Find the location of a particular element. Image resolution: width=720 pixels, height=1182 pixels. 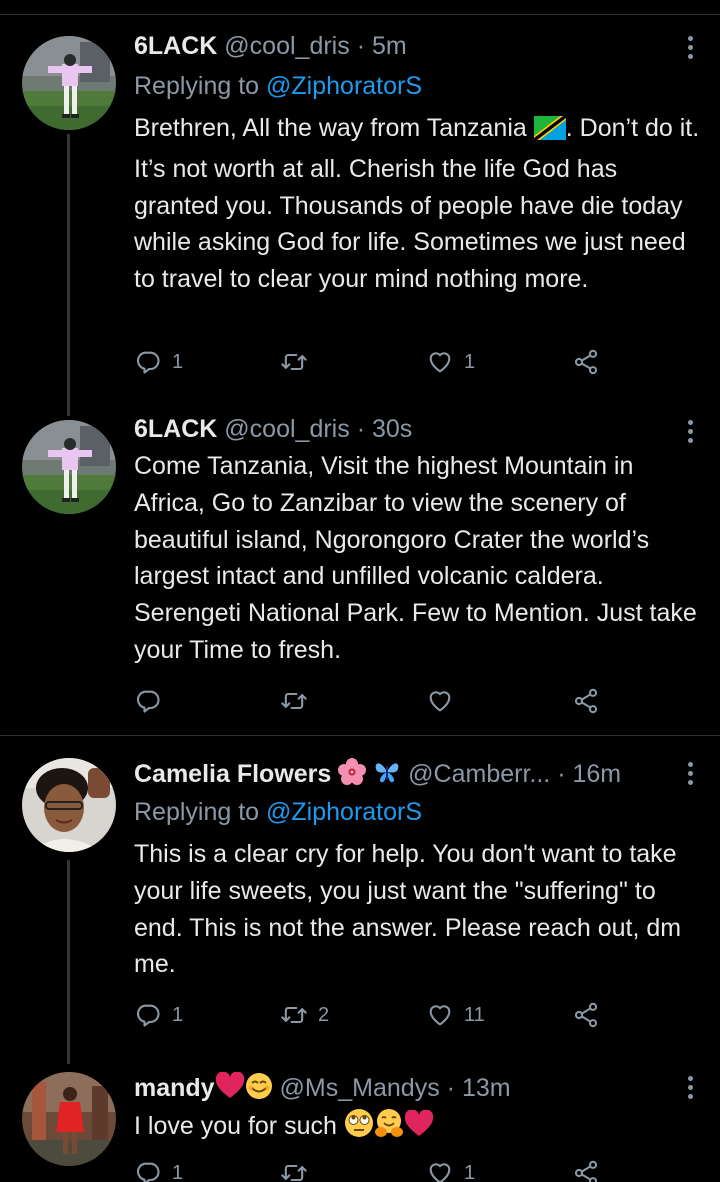

tweet-text: I love you for such is located at coordinates (419, 1128).